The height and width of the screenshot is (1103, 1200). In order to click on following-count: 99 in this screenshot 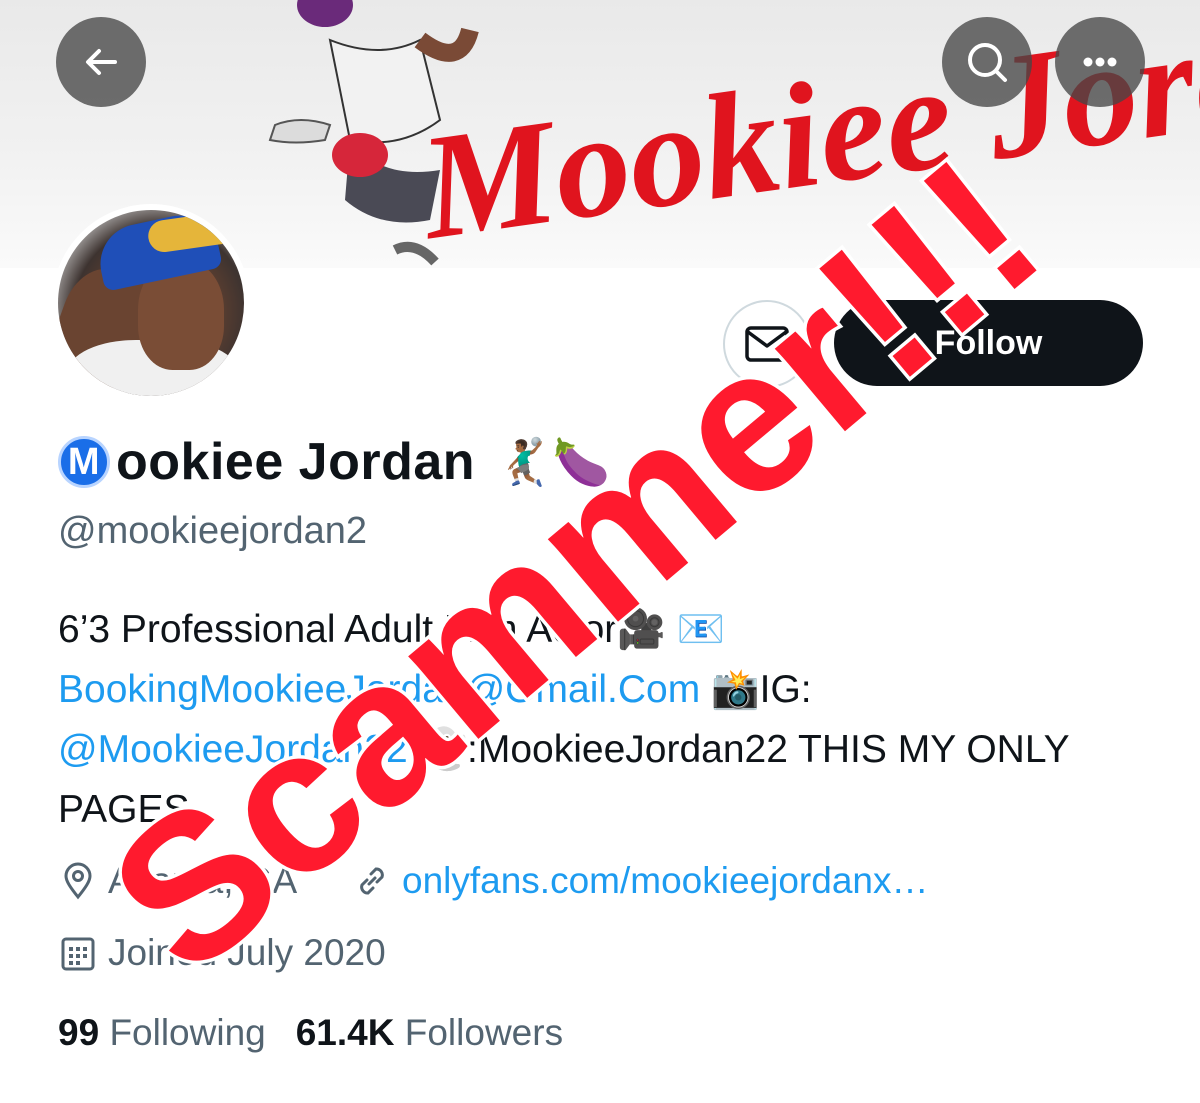, I will do `click(79, 1032)`.